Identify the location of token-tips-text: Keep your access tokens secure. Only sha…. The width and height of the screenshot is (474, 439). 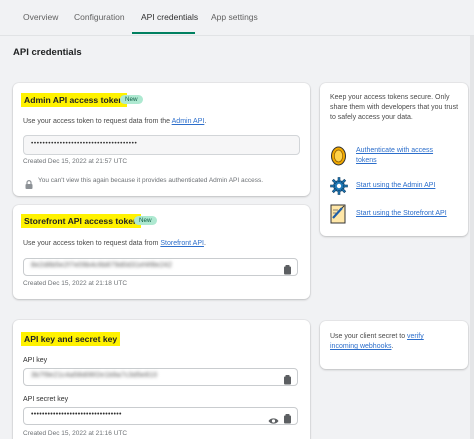
(394, 107).